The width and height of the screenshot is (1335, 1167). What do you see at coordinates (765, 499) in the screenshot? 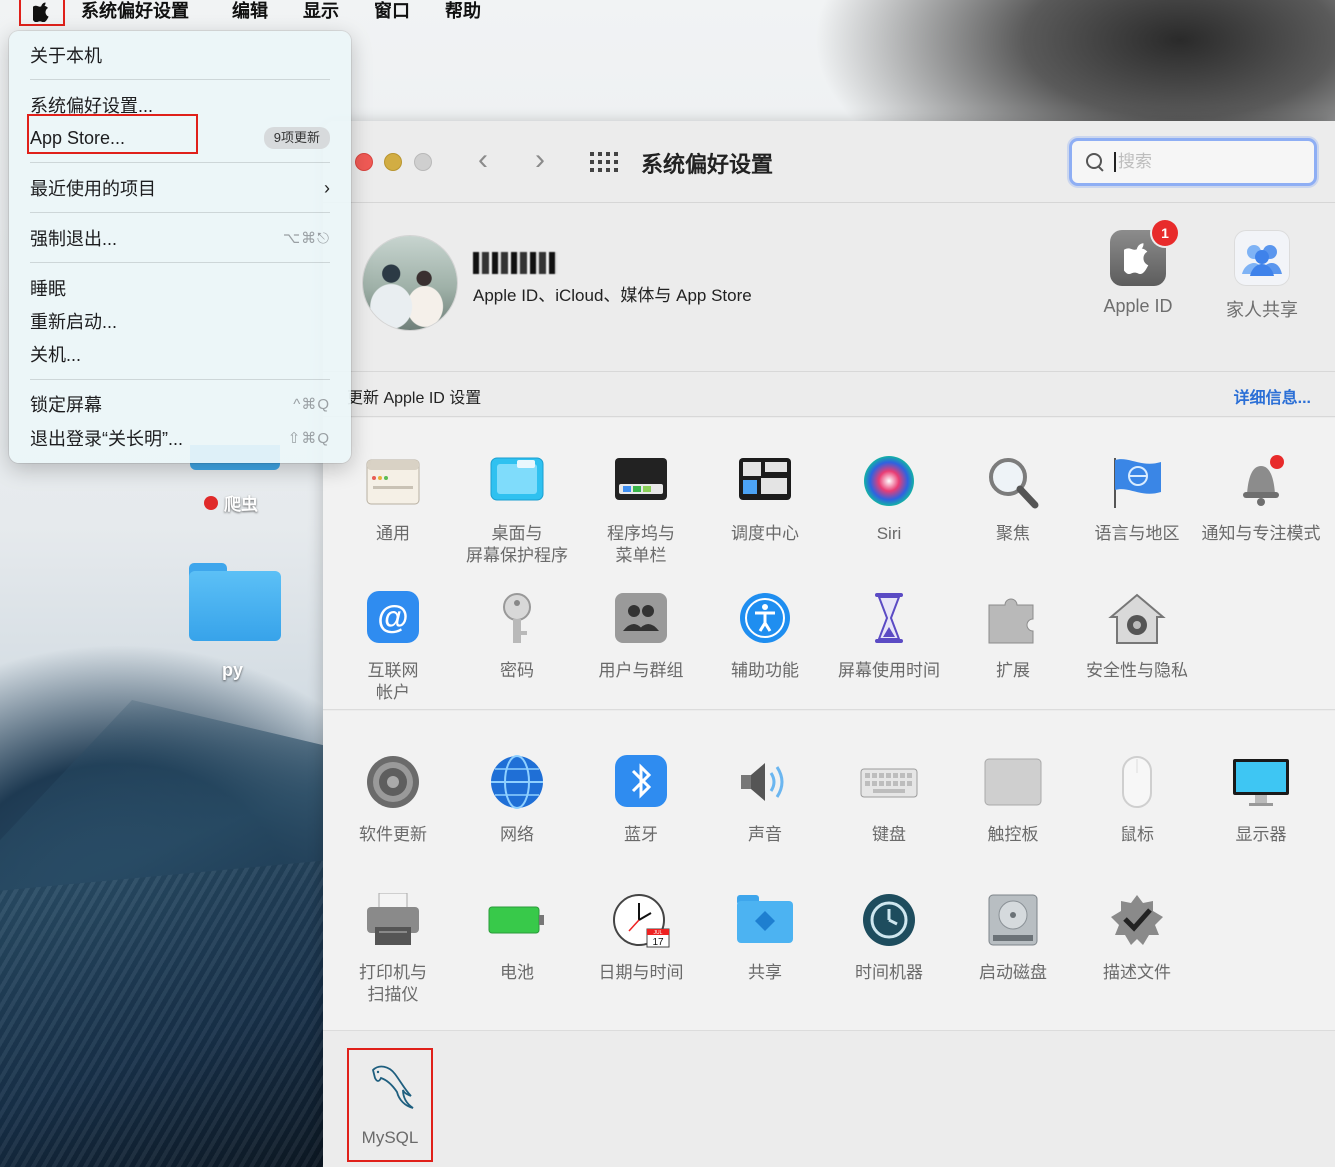
I see `pref-mission-control: 调度中心` at bounding box center [765, 499].